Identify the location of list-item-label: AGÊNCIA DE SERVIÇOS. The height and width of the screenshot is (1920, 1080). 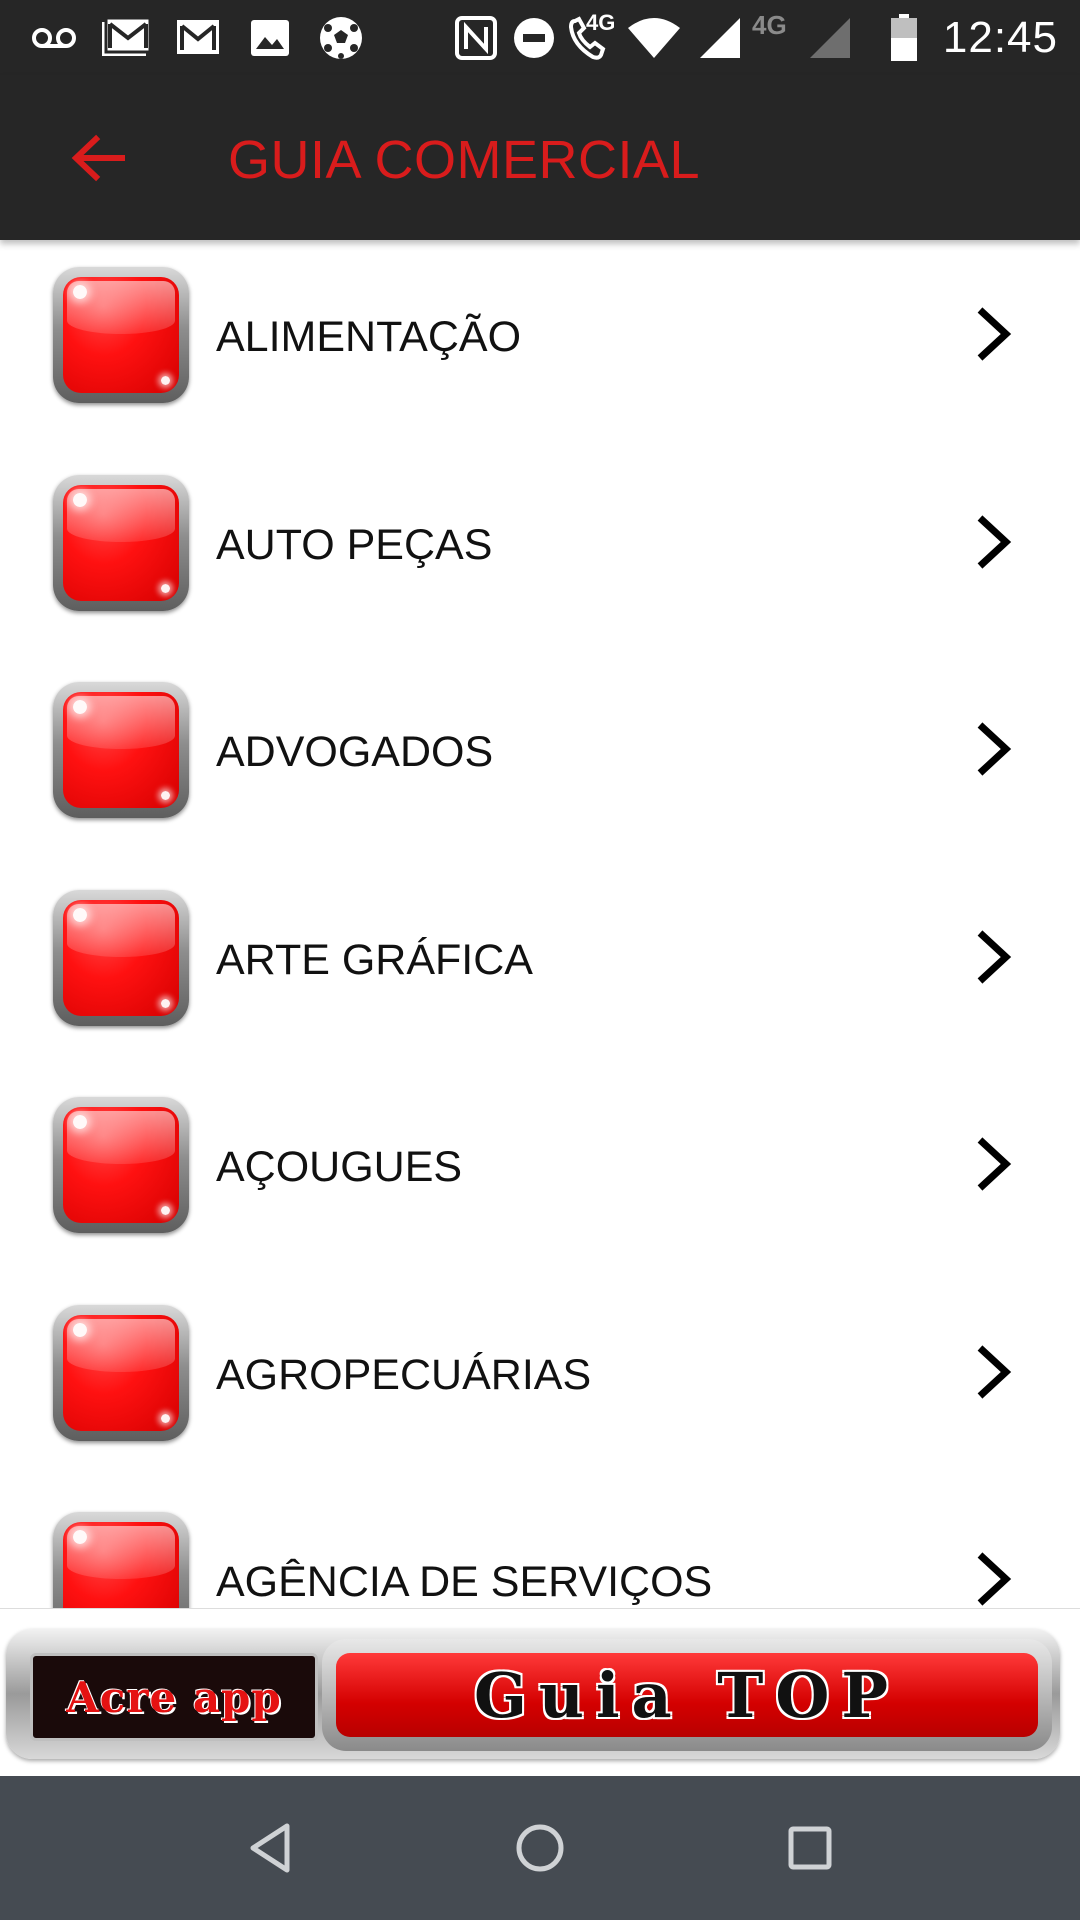
(464, 1582).